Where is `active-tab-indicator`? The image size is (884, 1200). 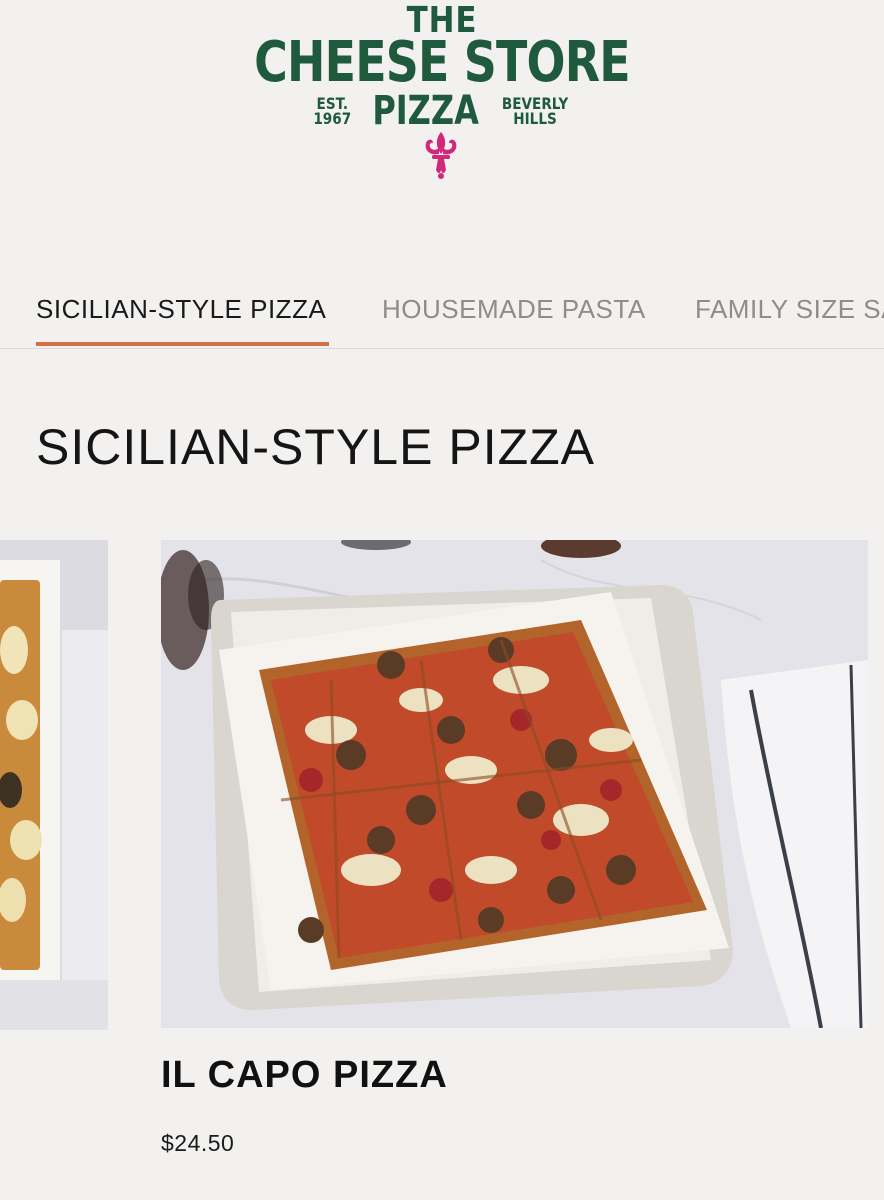
active-tab-indicator is located at coordinates (182, 344).